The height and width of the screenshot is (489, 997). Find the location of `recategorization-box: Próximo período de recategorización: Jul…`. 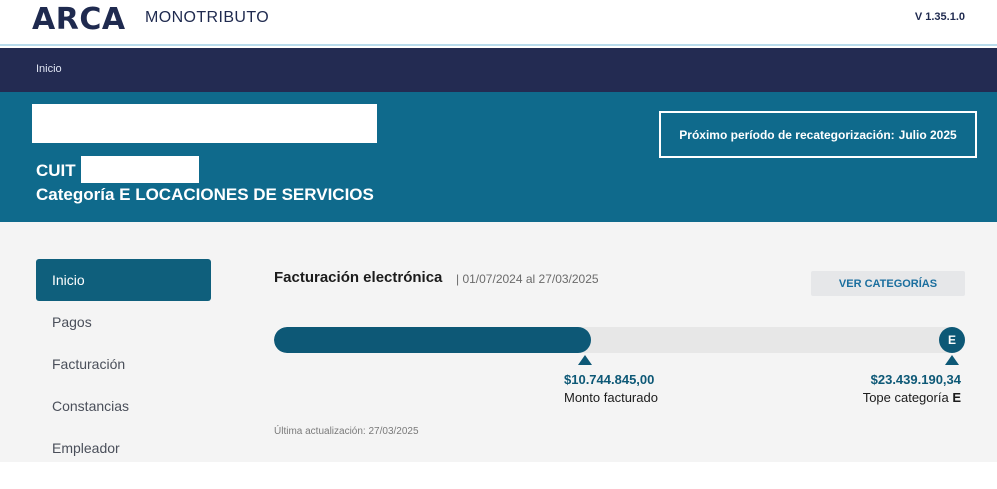

recategorization-box: Próximo período de recategorización: Jul… is located at coordinates (818, 134).